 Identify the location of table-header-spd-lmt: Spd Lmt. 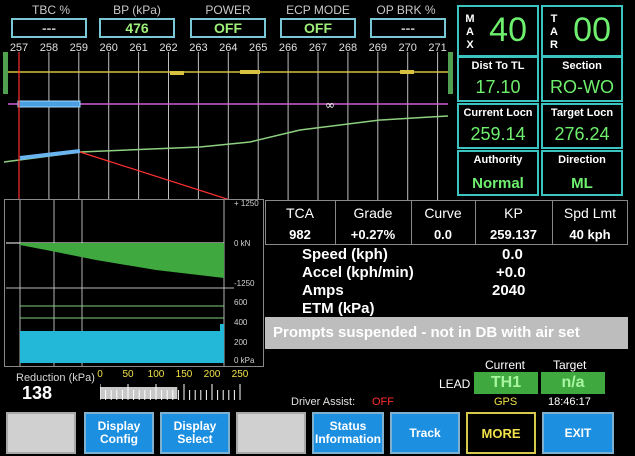
(590, 213).